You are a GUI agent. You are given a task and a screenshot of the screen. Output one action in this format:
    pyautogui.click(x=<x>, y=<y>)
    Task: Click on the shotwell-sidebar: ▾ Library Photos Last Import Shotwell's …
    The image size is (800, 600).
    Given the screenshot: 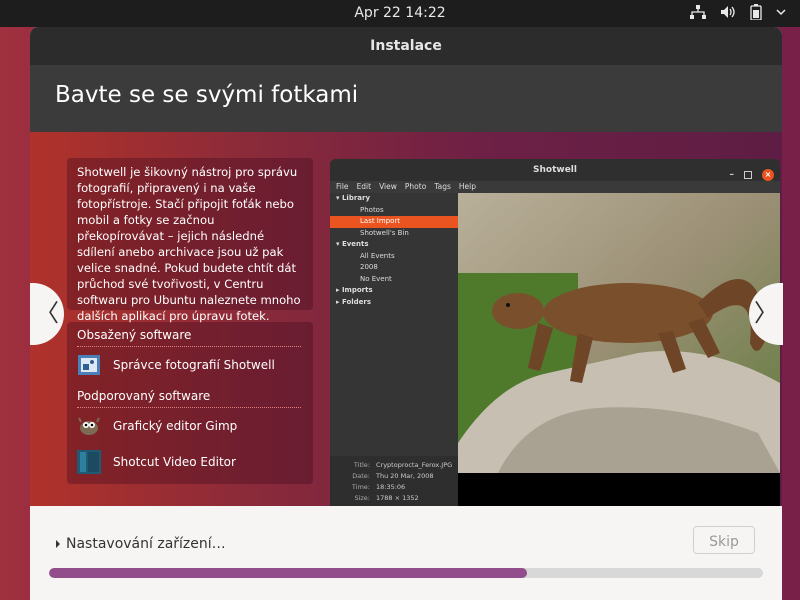 What is the action you would take?
    pyautogui.click(x=394, y=349)
    